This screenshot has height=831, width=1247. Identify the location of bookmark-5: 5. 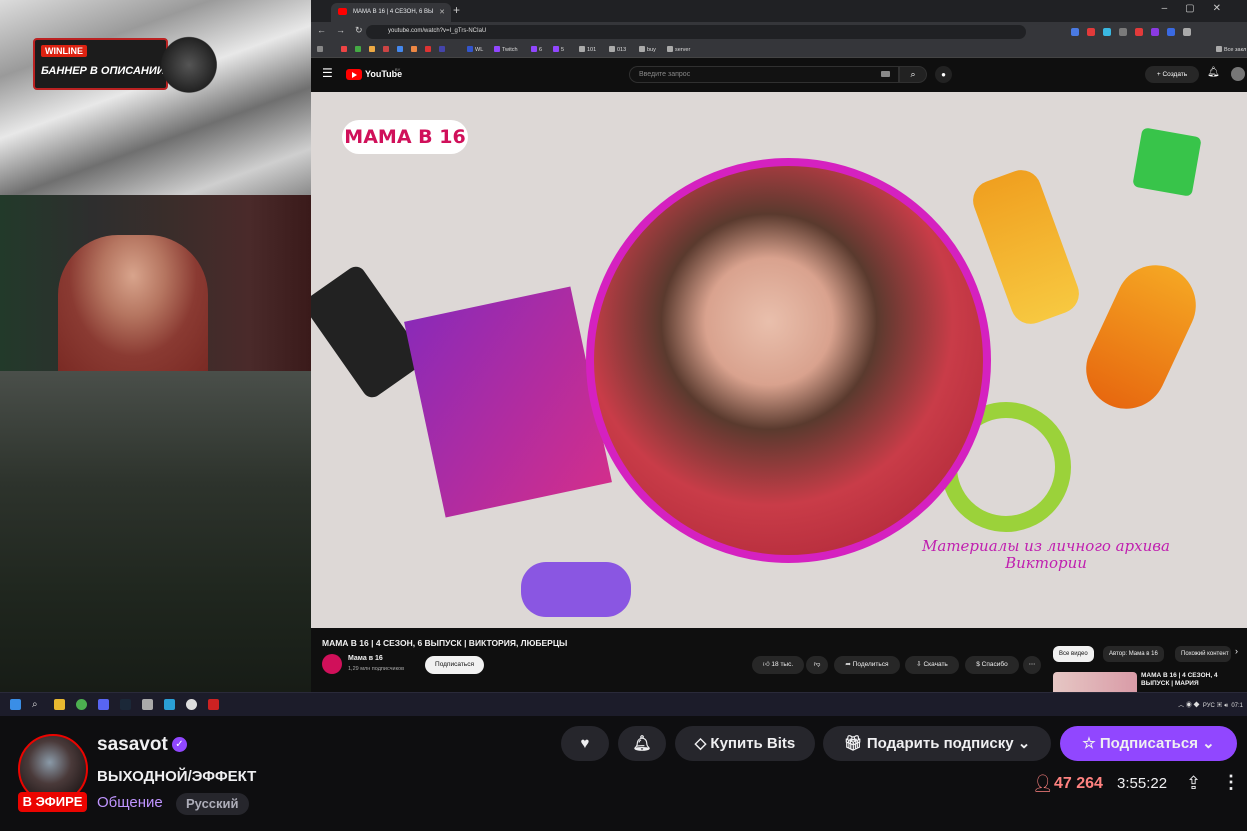
(558, 49).